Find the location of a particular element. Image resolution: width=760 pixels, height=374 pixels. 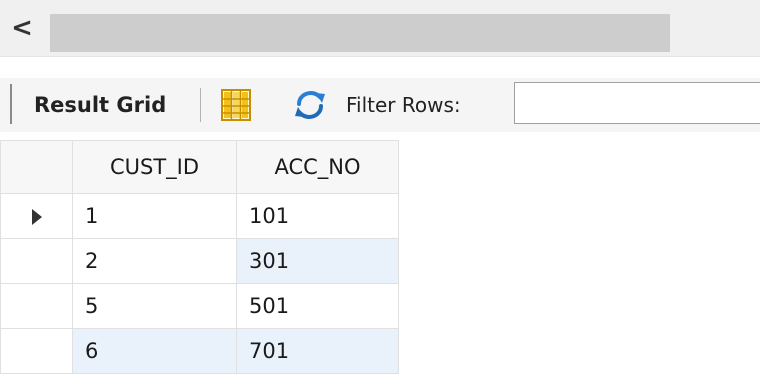

current-row-arrow-icon is located at coordinates (36, 217).